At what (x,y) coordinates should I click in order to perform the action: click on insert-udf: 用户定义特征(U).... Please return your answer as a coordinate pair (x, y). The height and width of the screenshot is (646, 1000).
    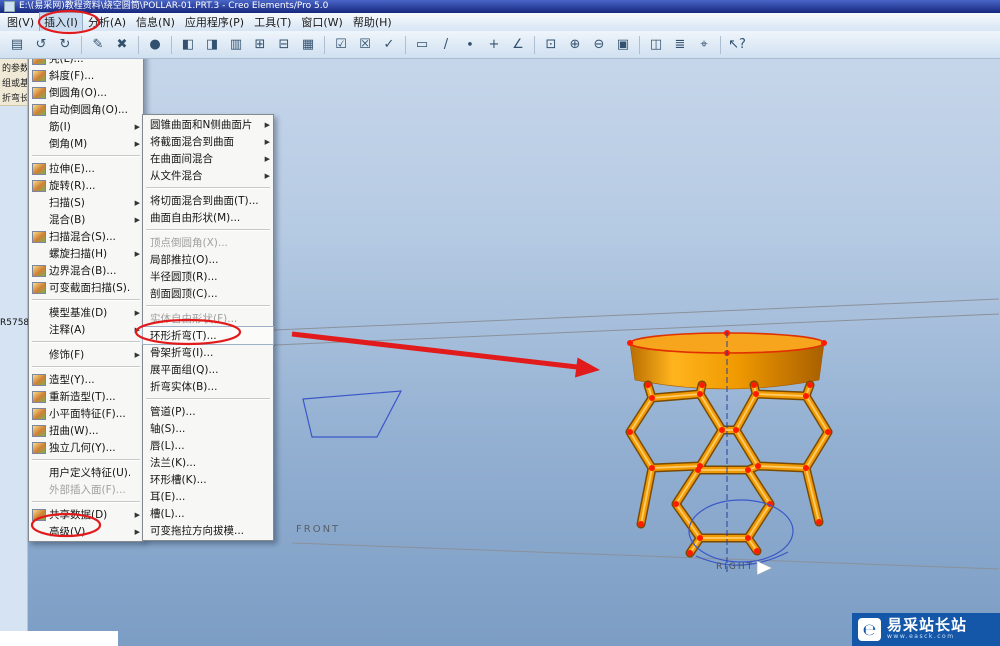
    Looking at the image, I should click on (86, 472).